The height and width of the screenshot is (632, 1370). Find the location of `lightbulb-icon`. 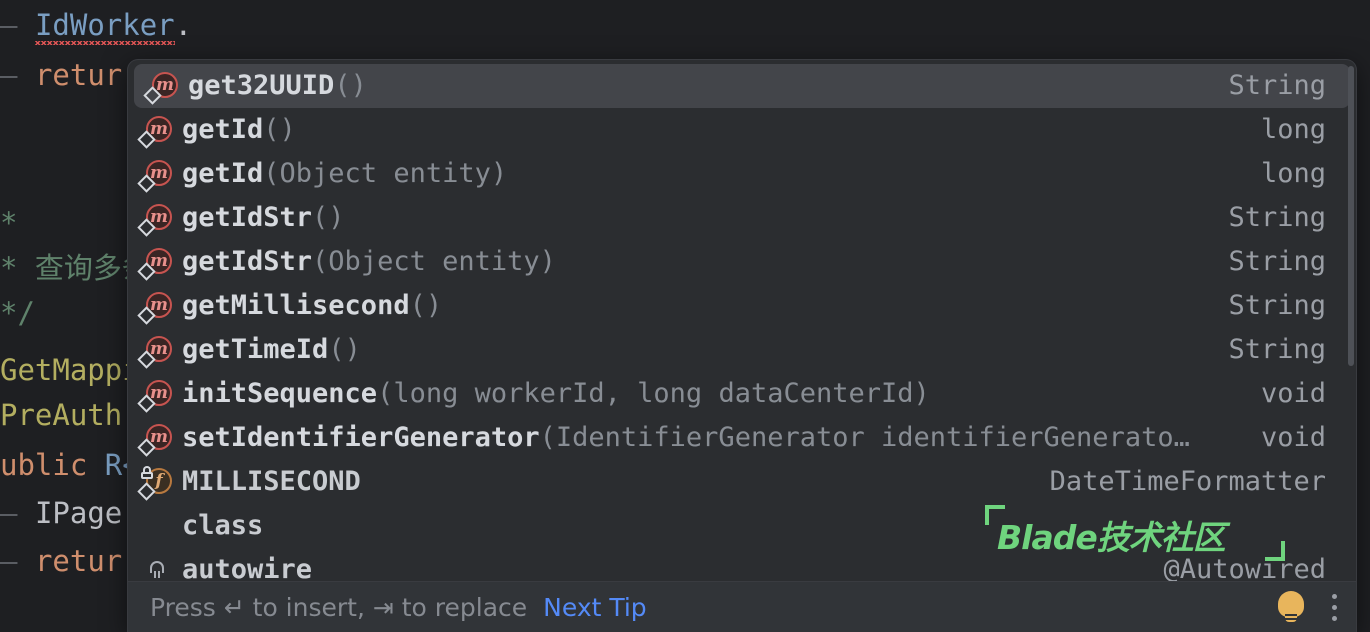

lightbulb-icon is located at coordinates (1291, 607).